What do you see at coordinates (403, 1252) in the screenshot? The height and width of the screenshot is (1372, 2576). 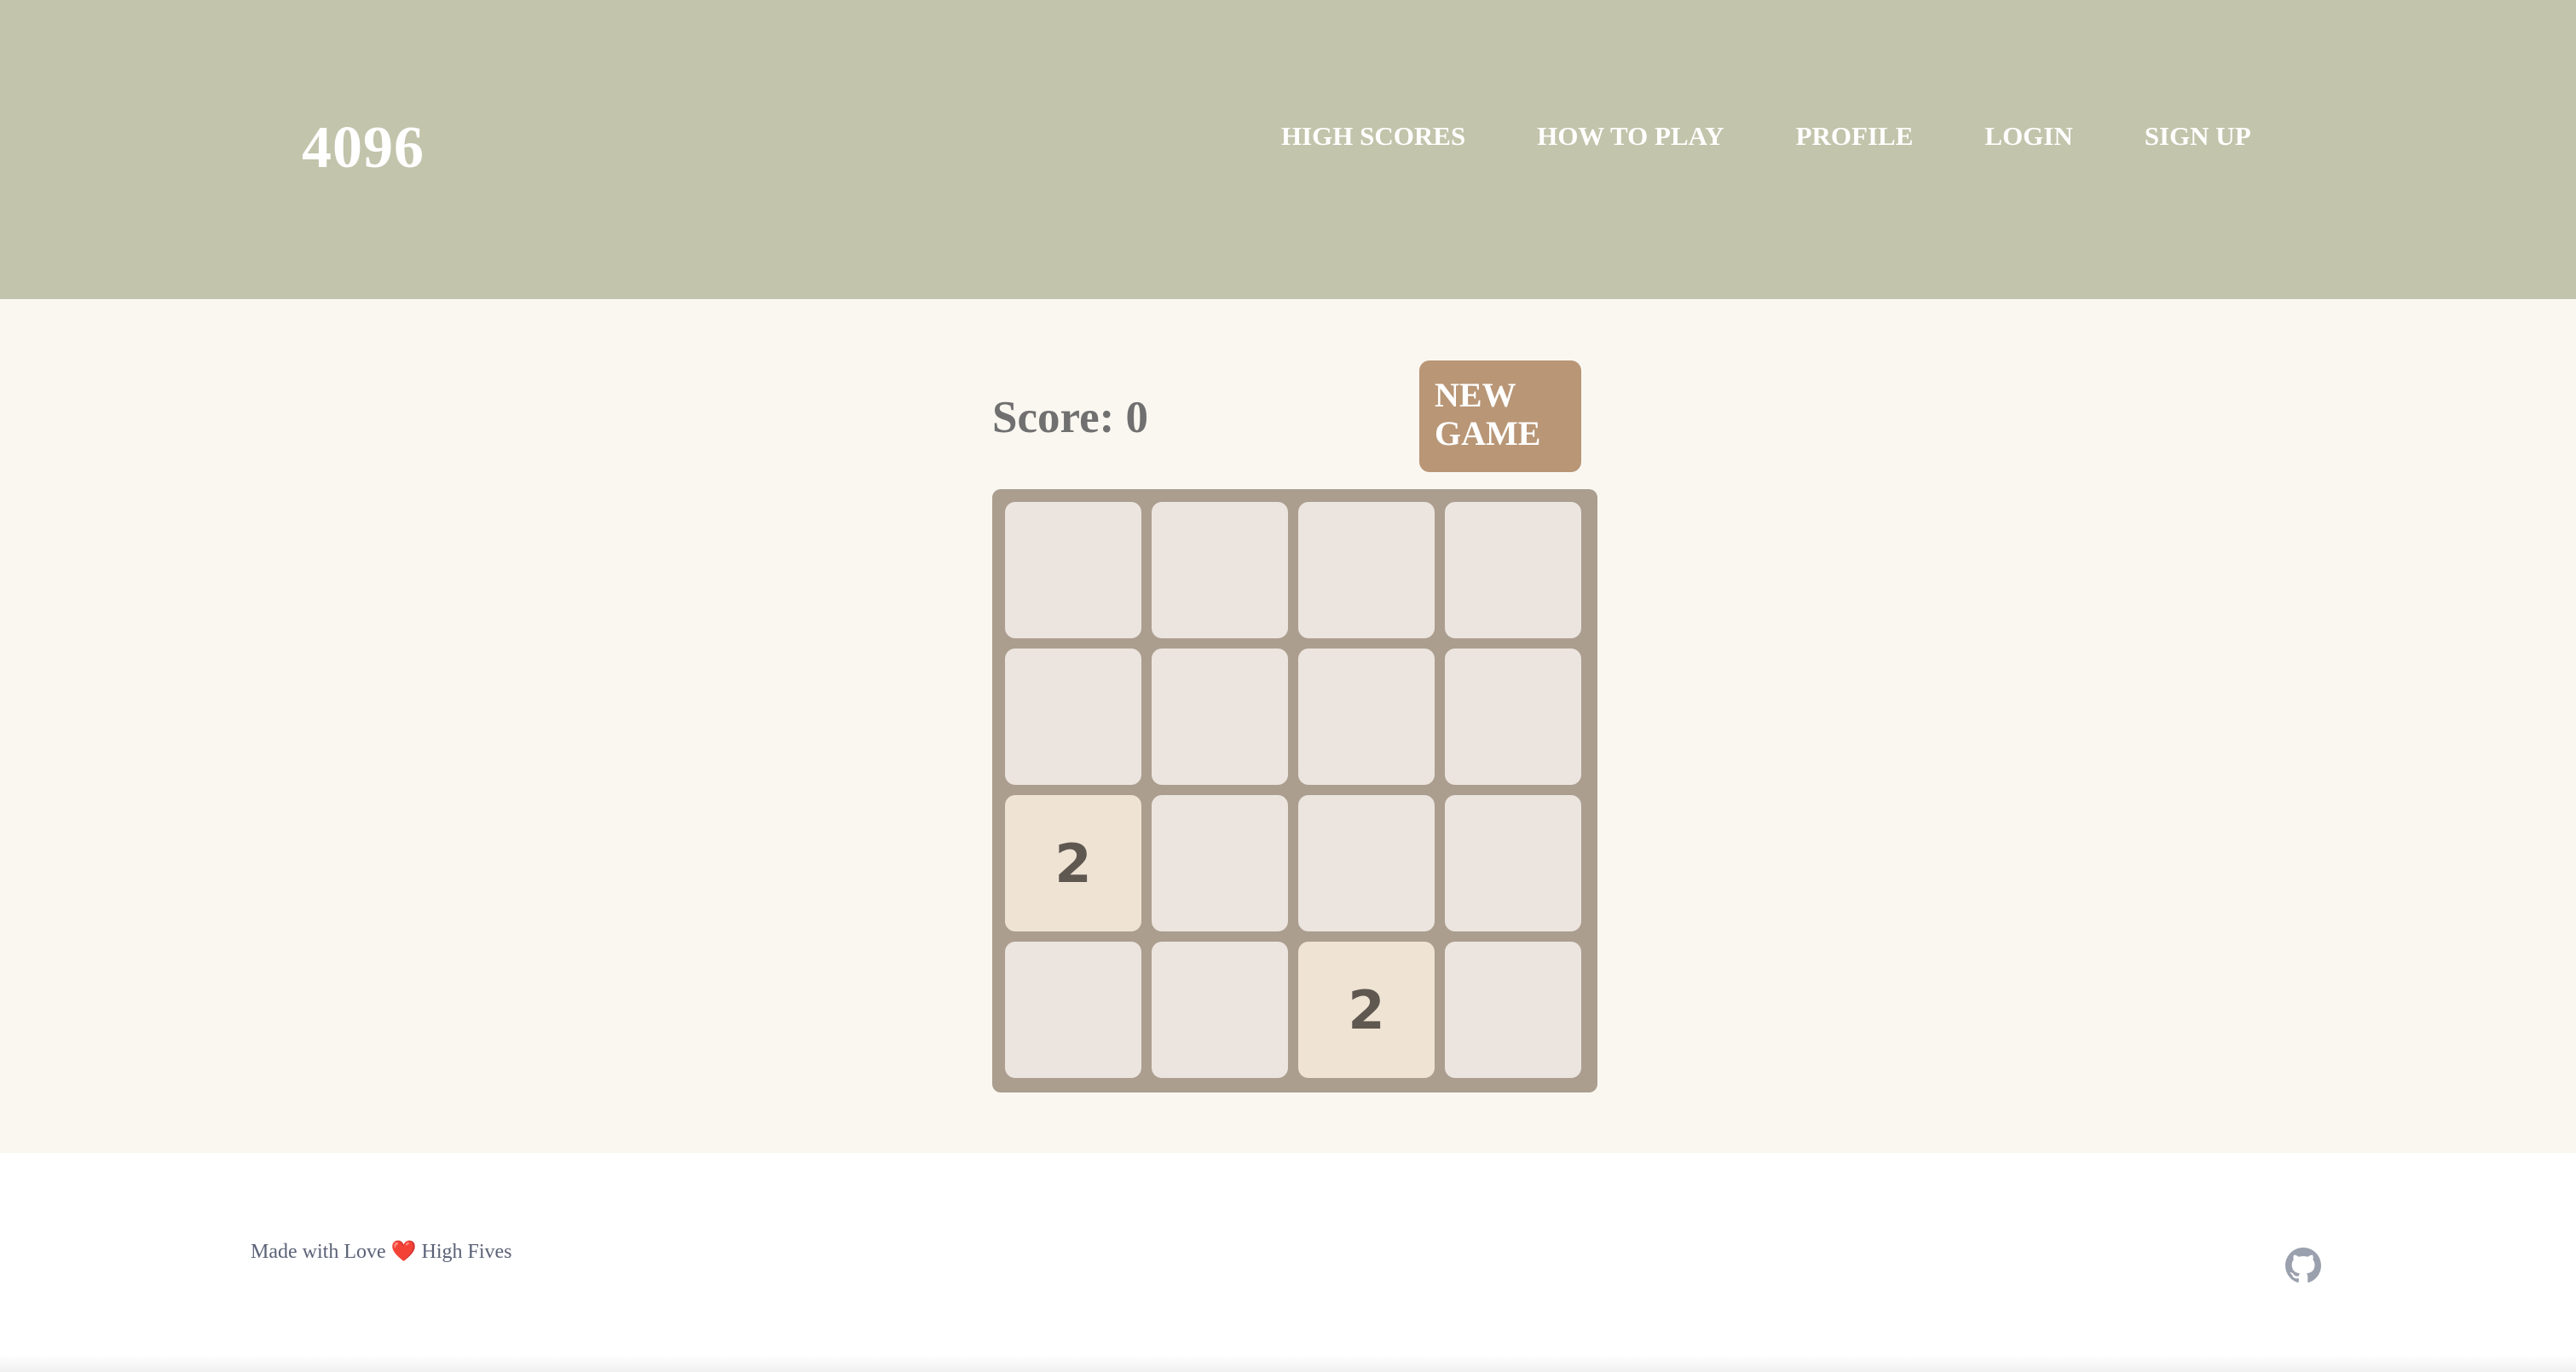 I see `heart-icon: ❤️` at bounding box center [403, 1252].